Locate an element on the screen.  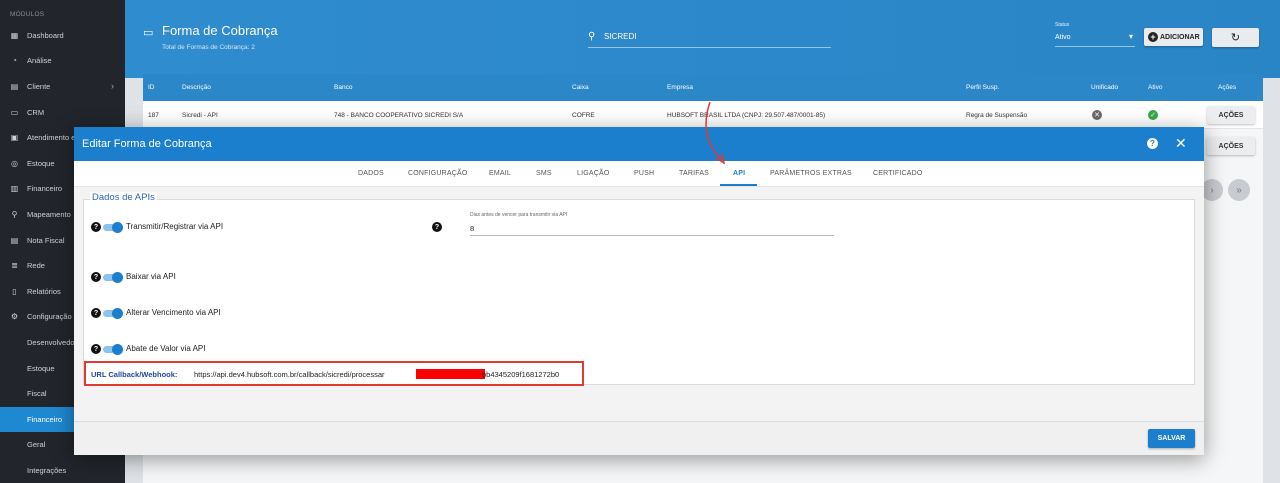
save-button: SALVAR is located at coordinates (1171, 438).